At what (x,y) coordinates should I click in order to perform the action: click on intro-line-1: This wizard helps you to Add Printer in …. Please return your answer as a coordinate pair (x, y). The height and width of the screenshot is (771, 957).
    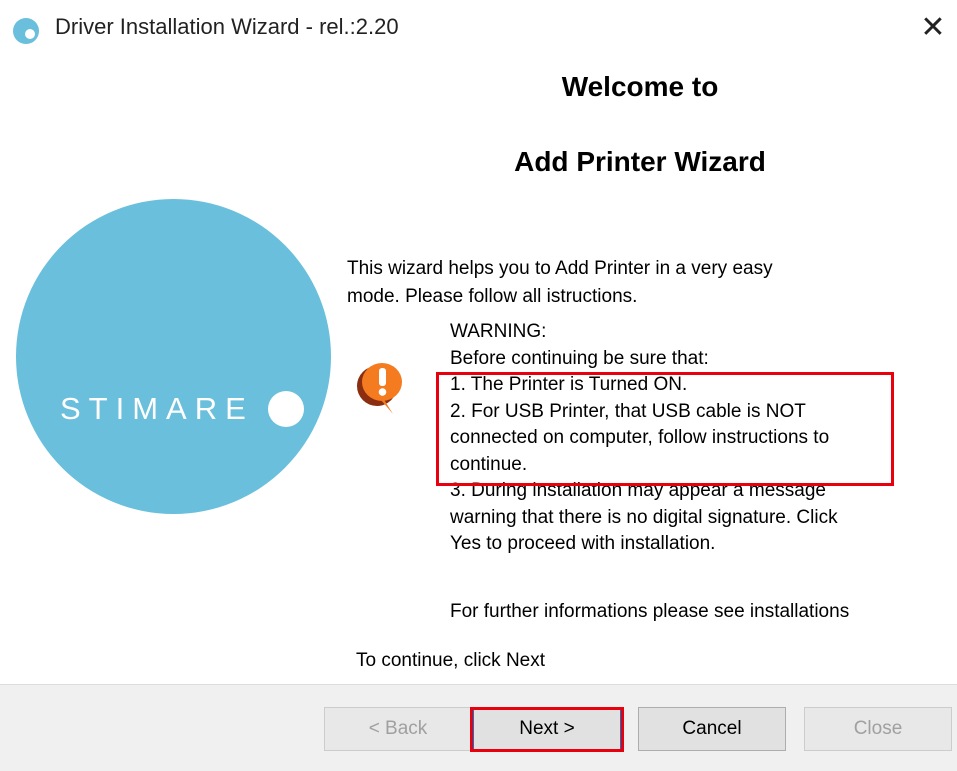
    Looking at the image, I should click on (560, 268).